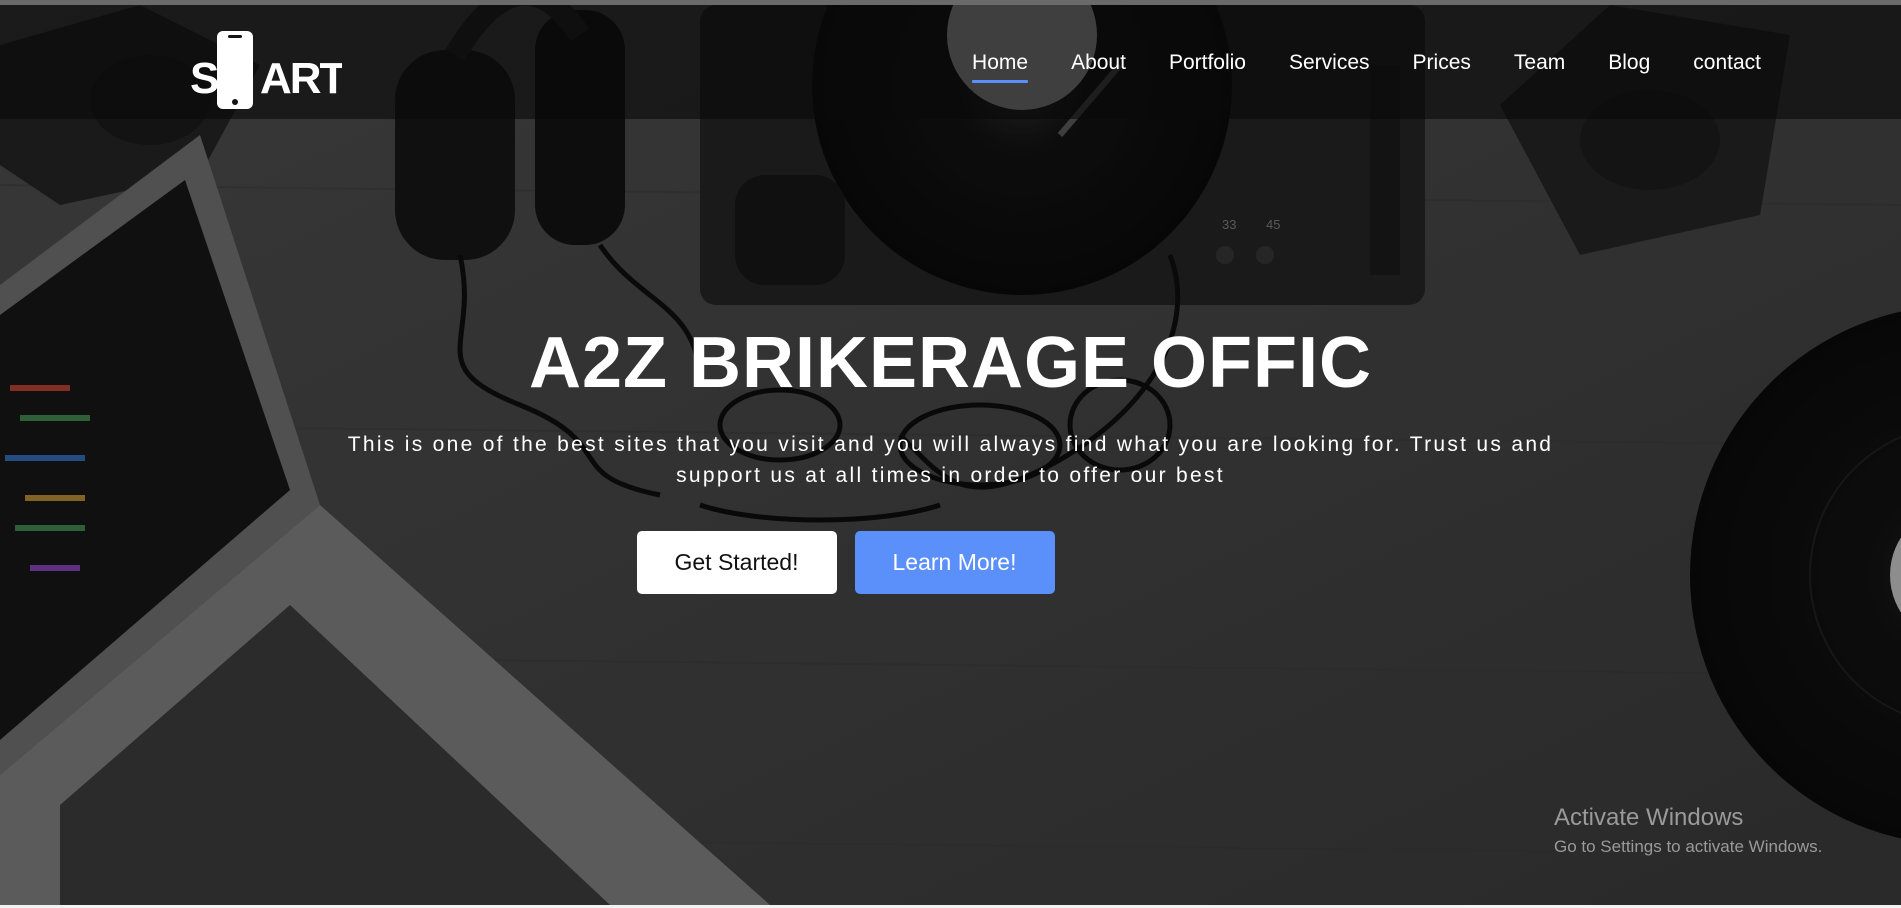 This screenshot has width=1901, height=908. I want to click on brand-logo: S ART, so click(266, 72).